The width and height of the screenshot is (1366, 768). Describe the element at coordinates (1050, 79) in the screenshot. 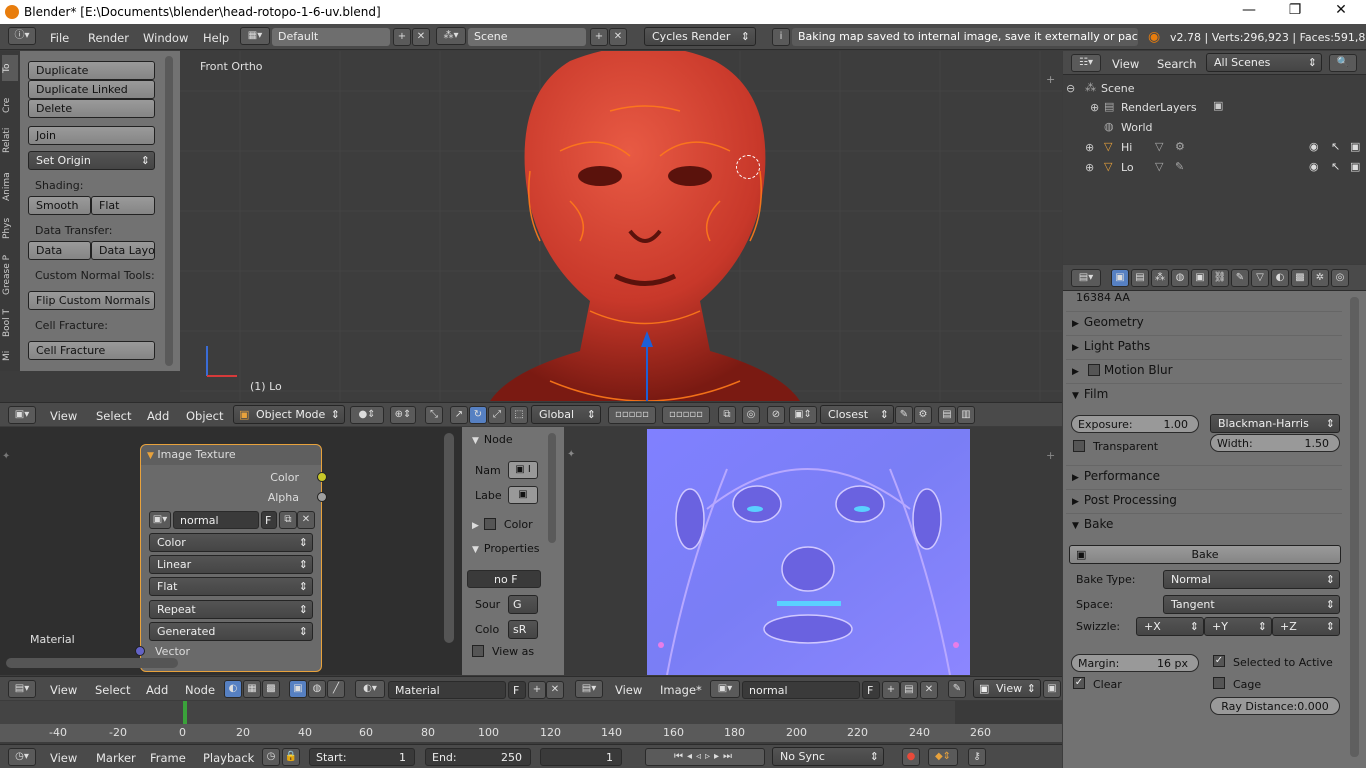

I see `viewport-corner-icon: +` at that location.